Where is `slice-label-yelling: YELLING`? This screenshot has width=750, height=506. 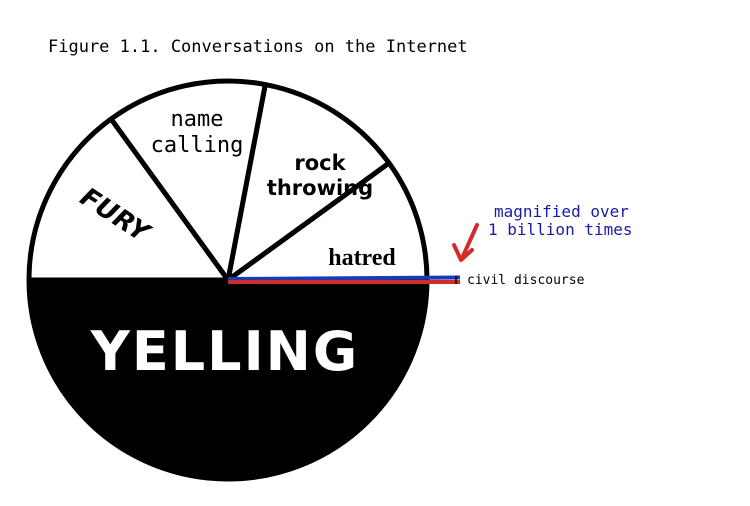
slice-label-yelling: YELLING is located at coordinates (224, 351).